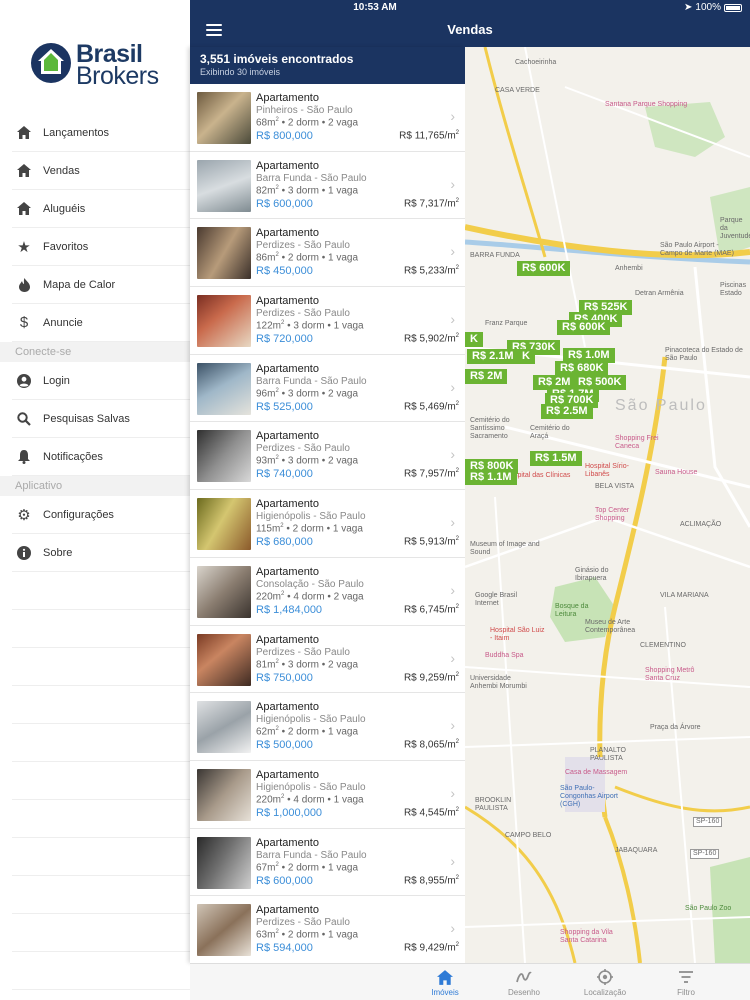 The width and height of the screenshot is (750, 1000). What do you see at coordinates (101, 515) in the screenshot?
I see `menu-item-configuracoes: ⚙ Configurações` at bounding box center [101, 515].